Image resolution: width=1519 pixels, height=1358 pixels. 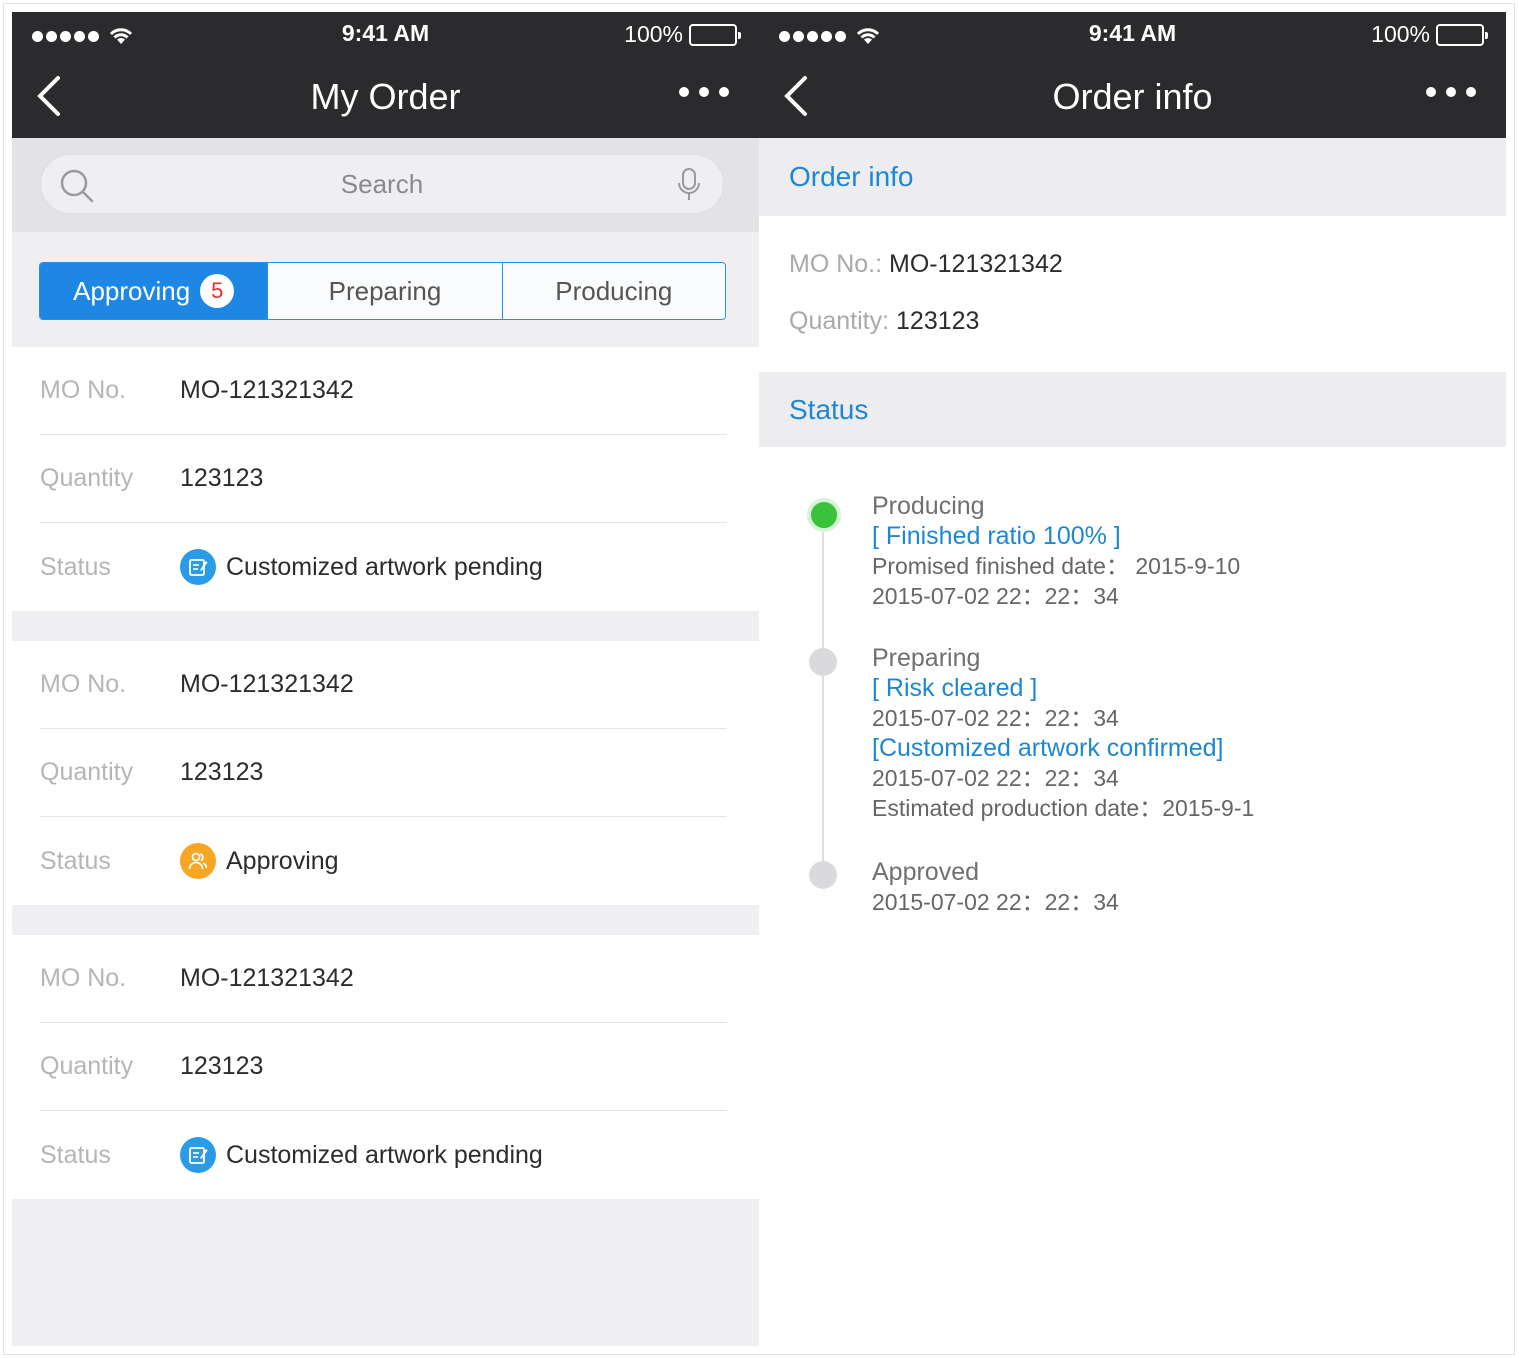 I want to click on tab-approving: Approving 5, so click(x=154, y=291).